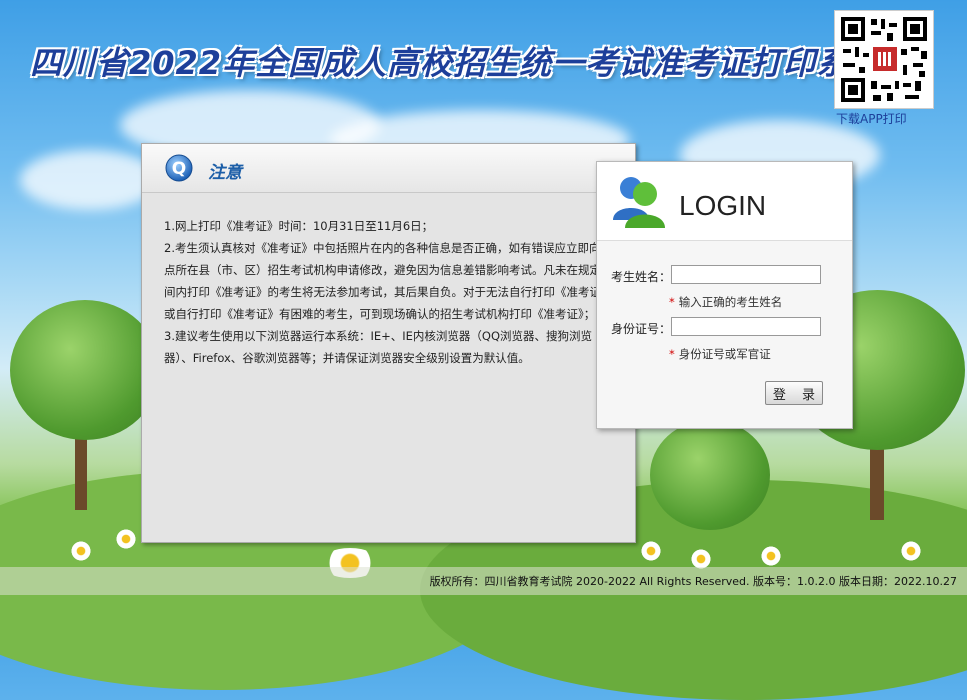 This screenshot has width=967, height=700. I want to click on login-title: LOGIN, so click(723, 205).